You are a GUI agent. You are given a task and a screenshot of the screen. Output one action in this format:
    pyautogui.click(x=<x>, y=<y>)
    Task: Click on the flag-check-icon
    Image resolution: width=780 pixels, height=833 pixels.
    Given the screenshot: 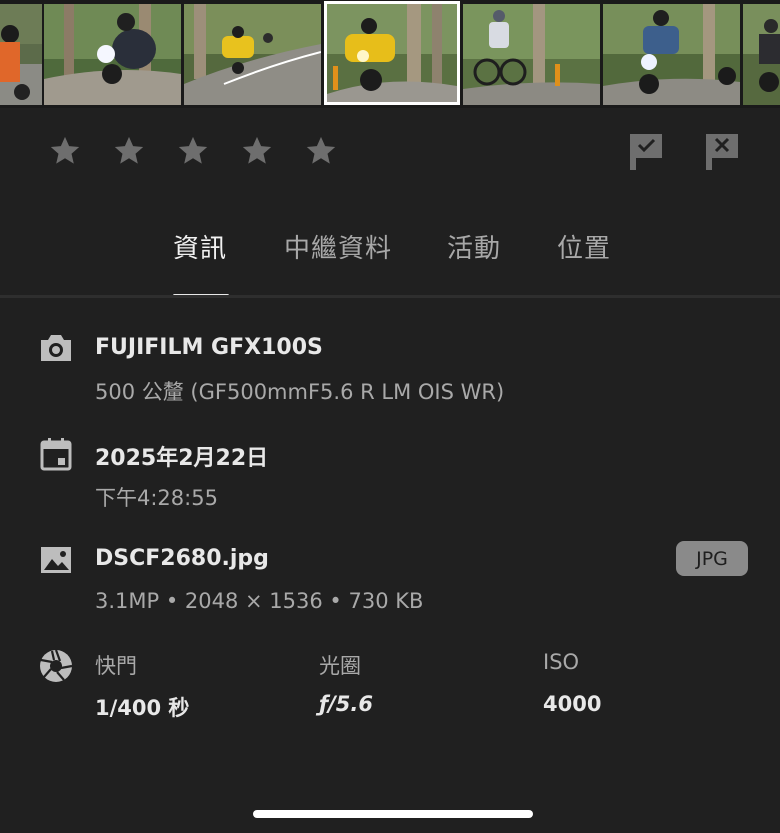 What is the action you would take?
    pyautogui.click(x=646, y=151)
    